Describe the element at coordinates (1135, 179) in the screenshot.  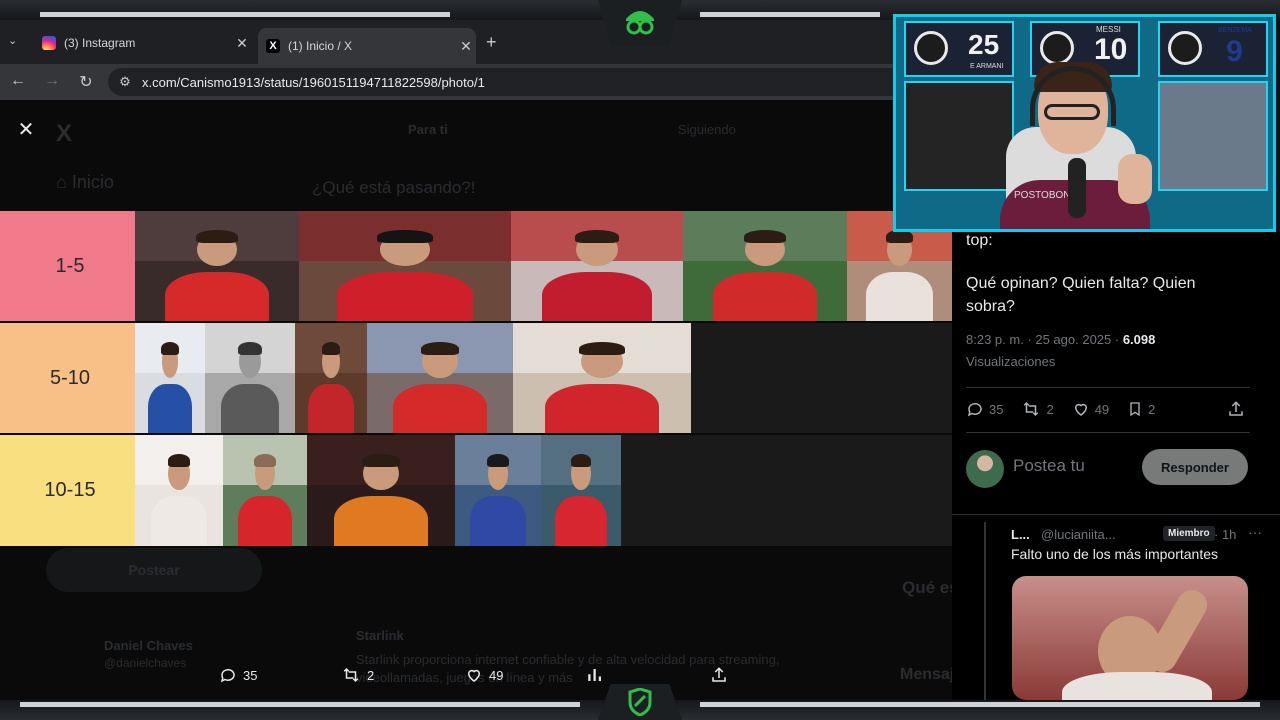
I see `streamer-hand` at that location.